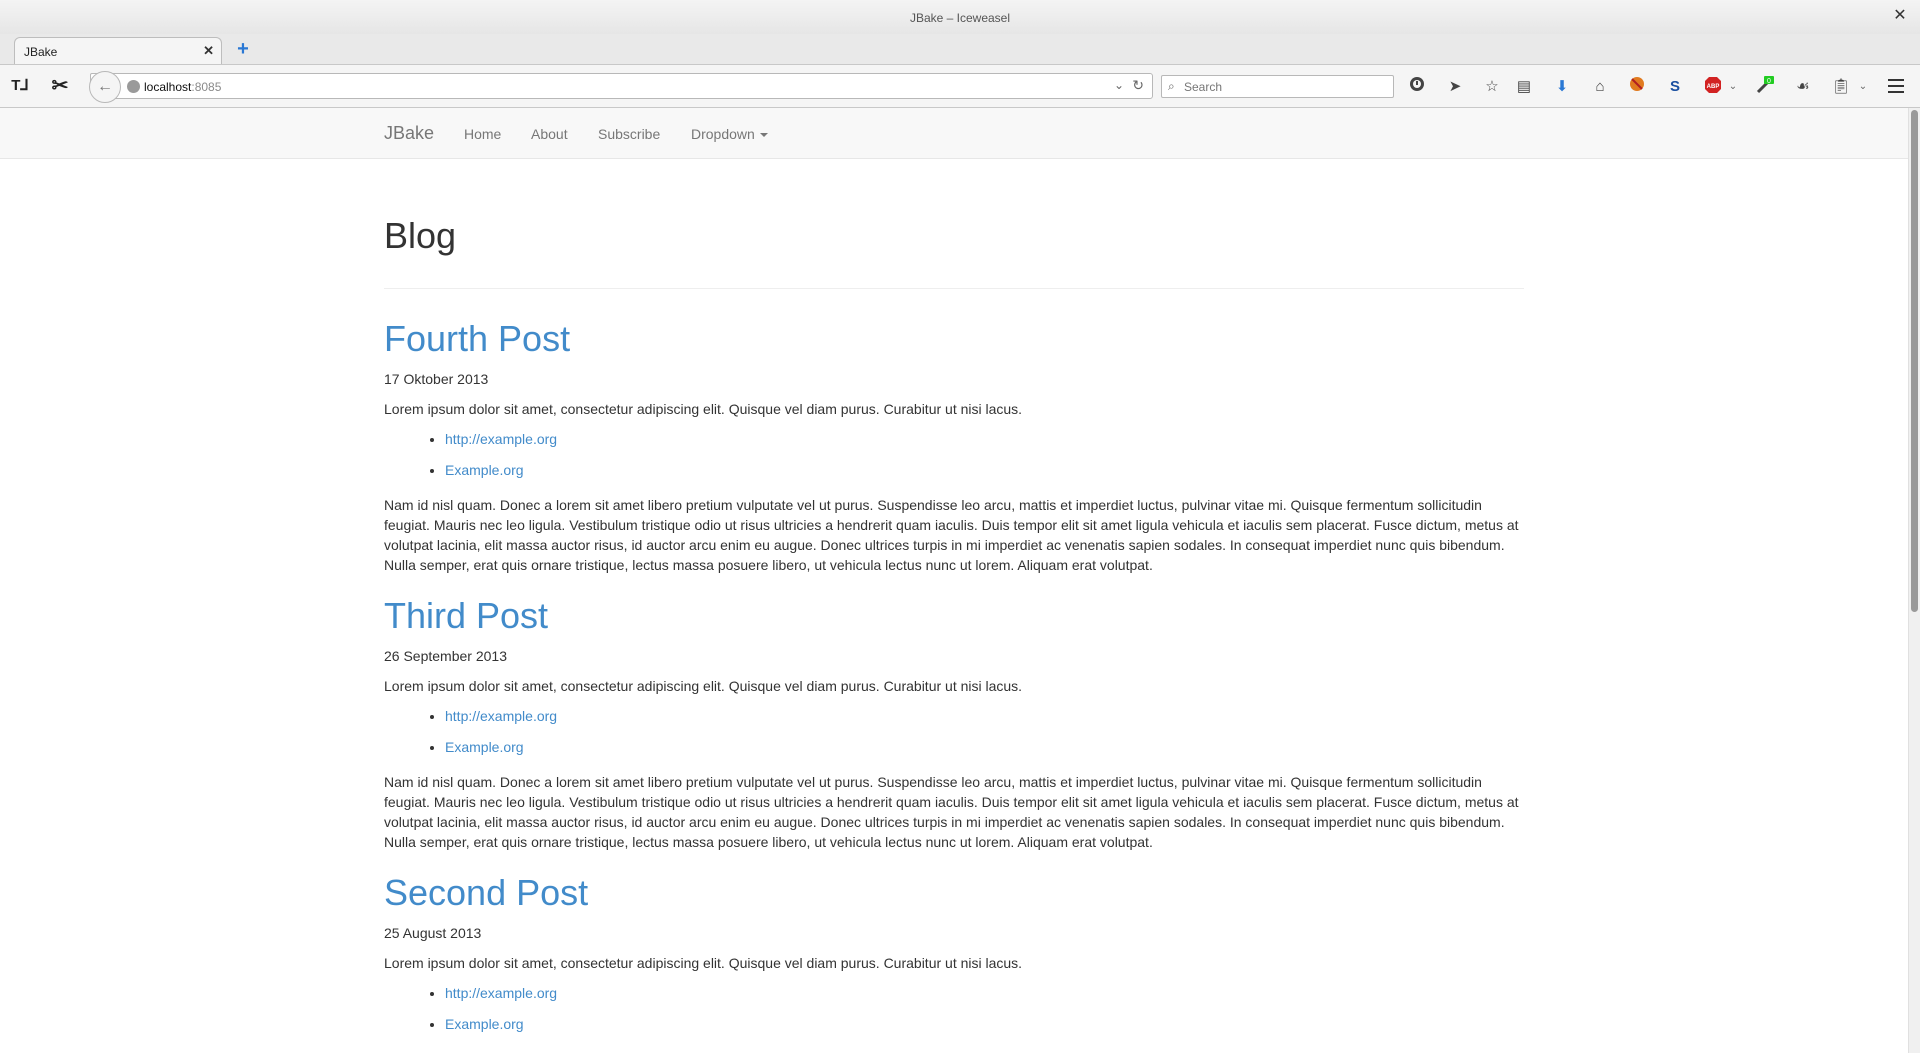 This screenshot has width=1920, height=1053. I want to click on url-port: :8085, so click(206, 87).